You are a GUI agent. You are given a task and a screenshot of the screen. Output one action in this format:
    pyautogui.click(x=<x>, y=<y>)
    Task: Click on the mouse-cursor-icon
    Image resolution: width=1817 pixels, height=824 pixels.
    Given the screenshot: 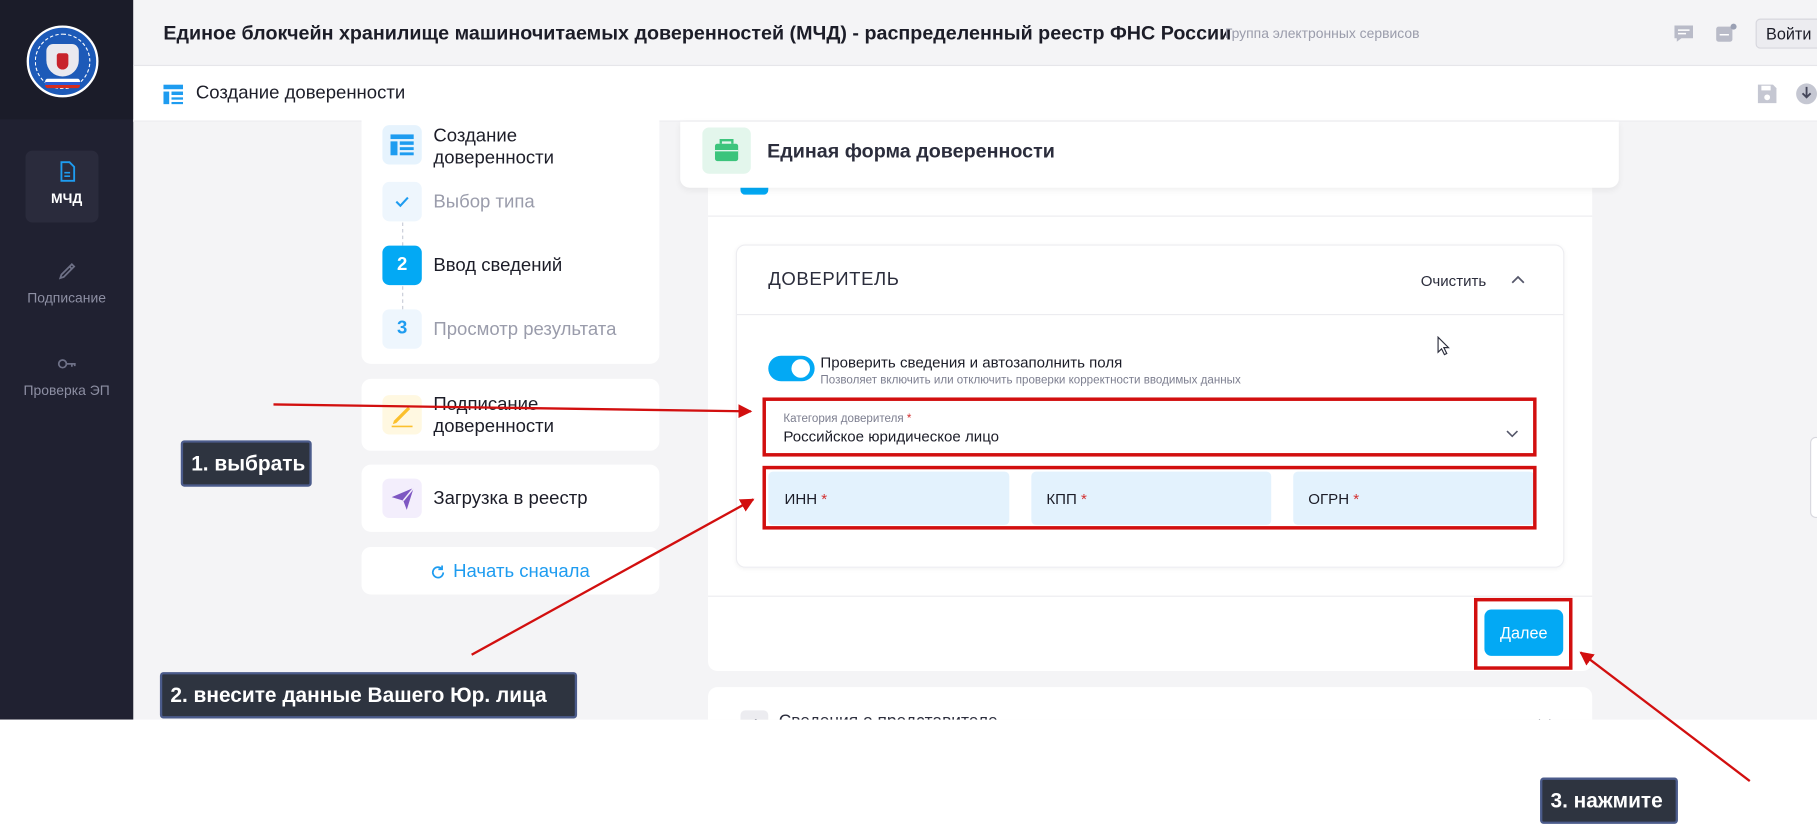 What is the action you would take?
    pyautogui.click(x=1443, y=346)
    